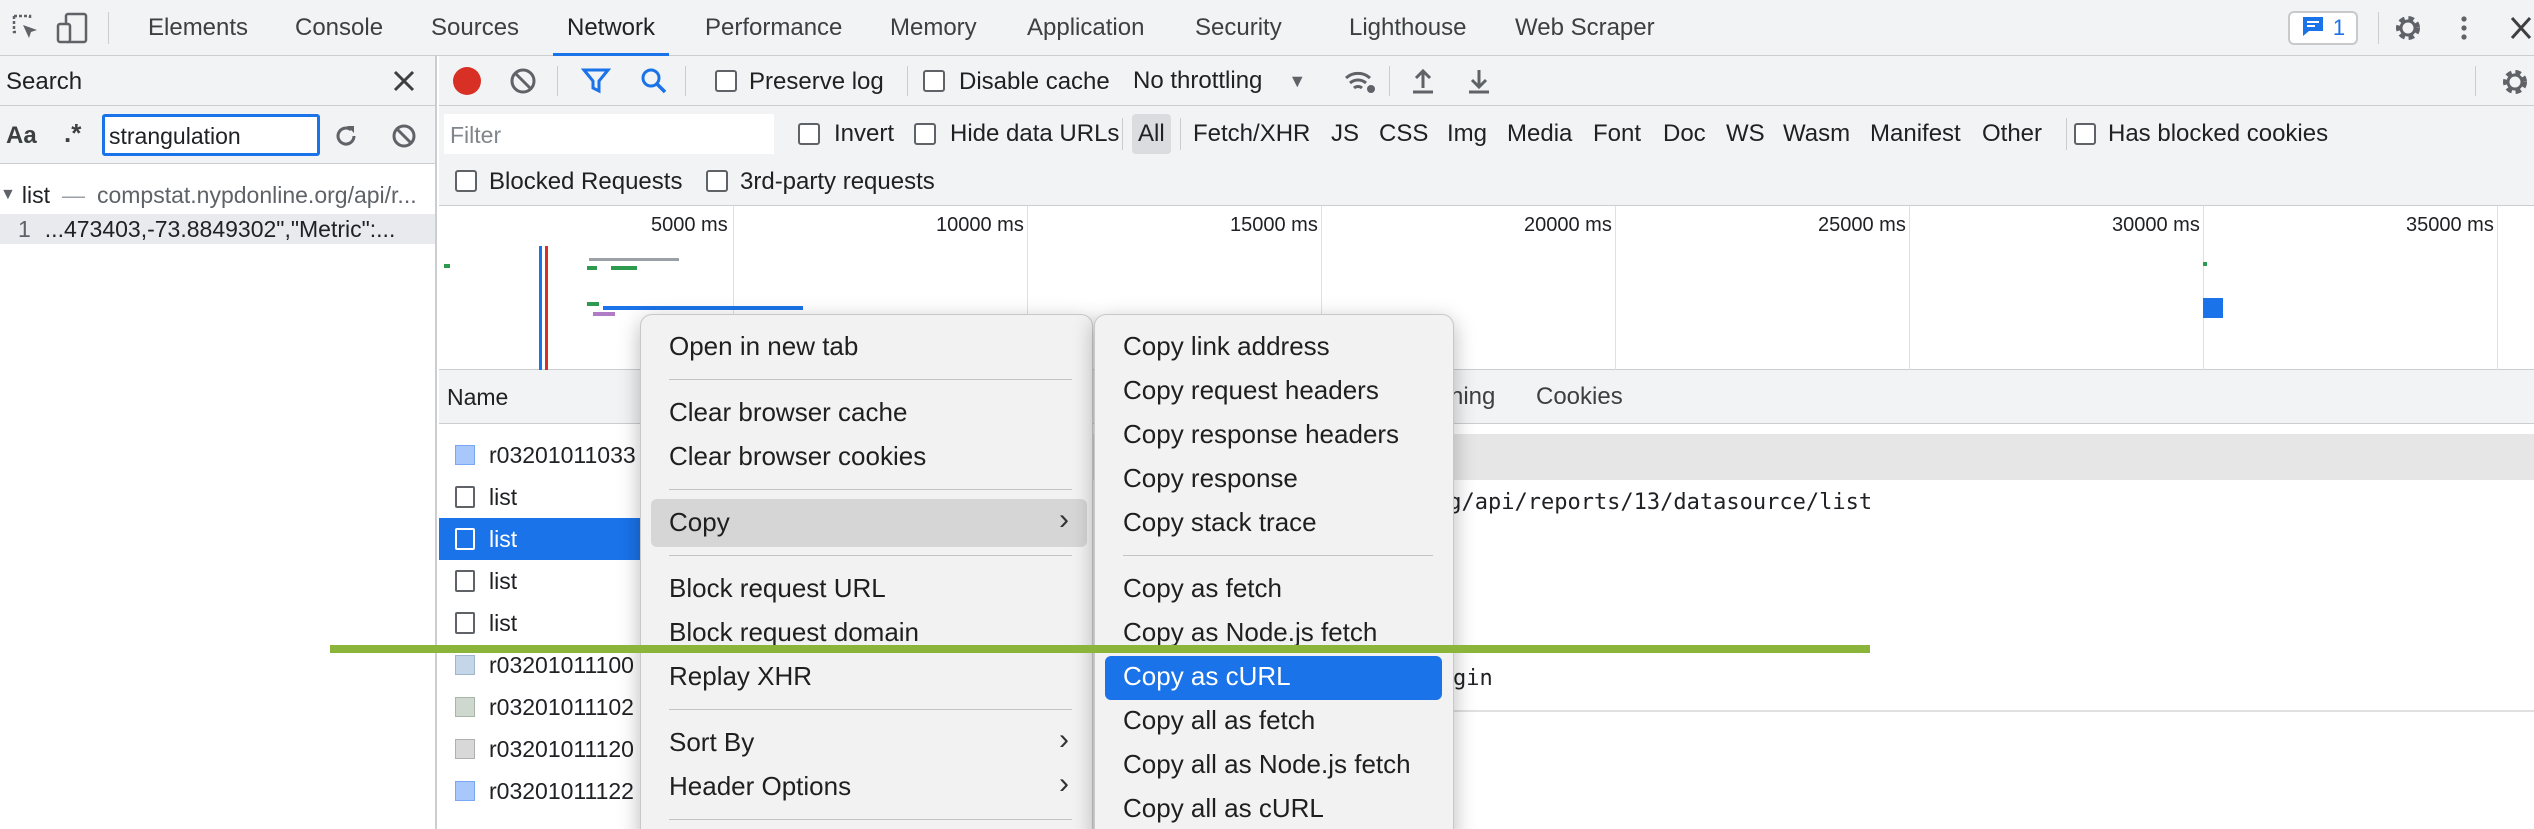  I want to click on blocked-requests-checkbox, so click(466, 181).